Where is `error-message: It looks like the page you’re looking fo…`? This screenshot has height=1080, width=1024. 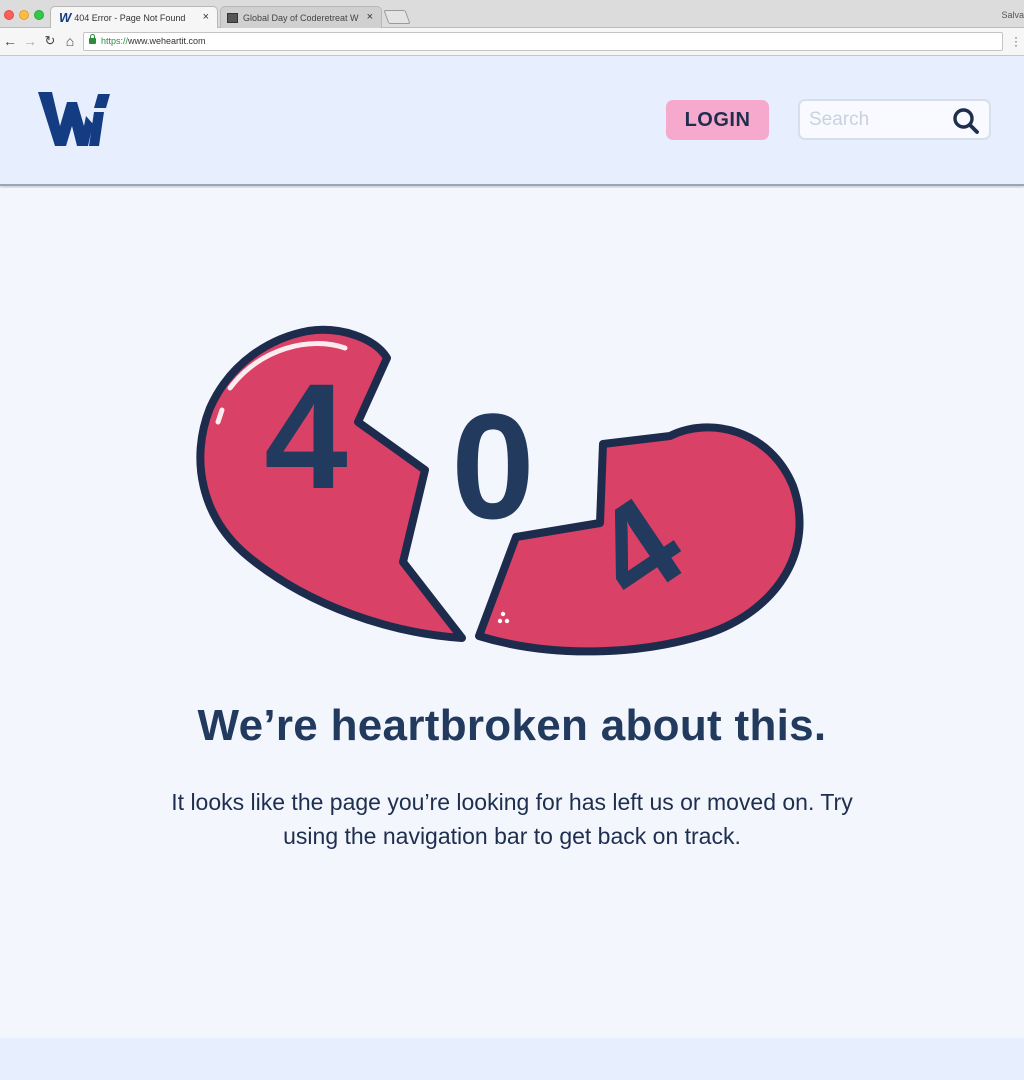 error-message: It looks like the page you’re looking fo… is located at coordinates (512, 819).